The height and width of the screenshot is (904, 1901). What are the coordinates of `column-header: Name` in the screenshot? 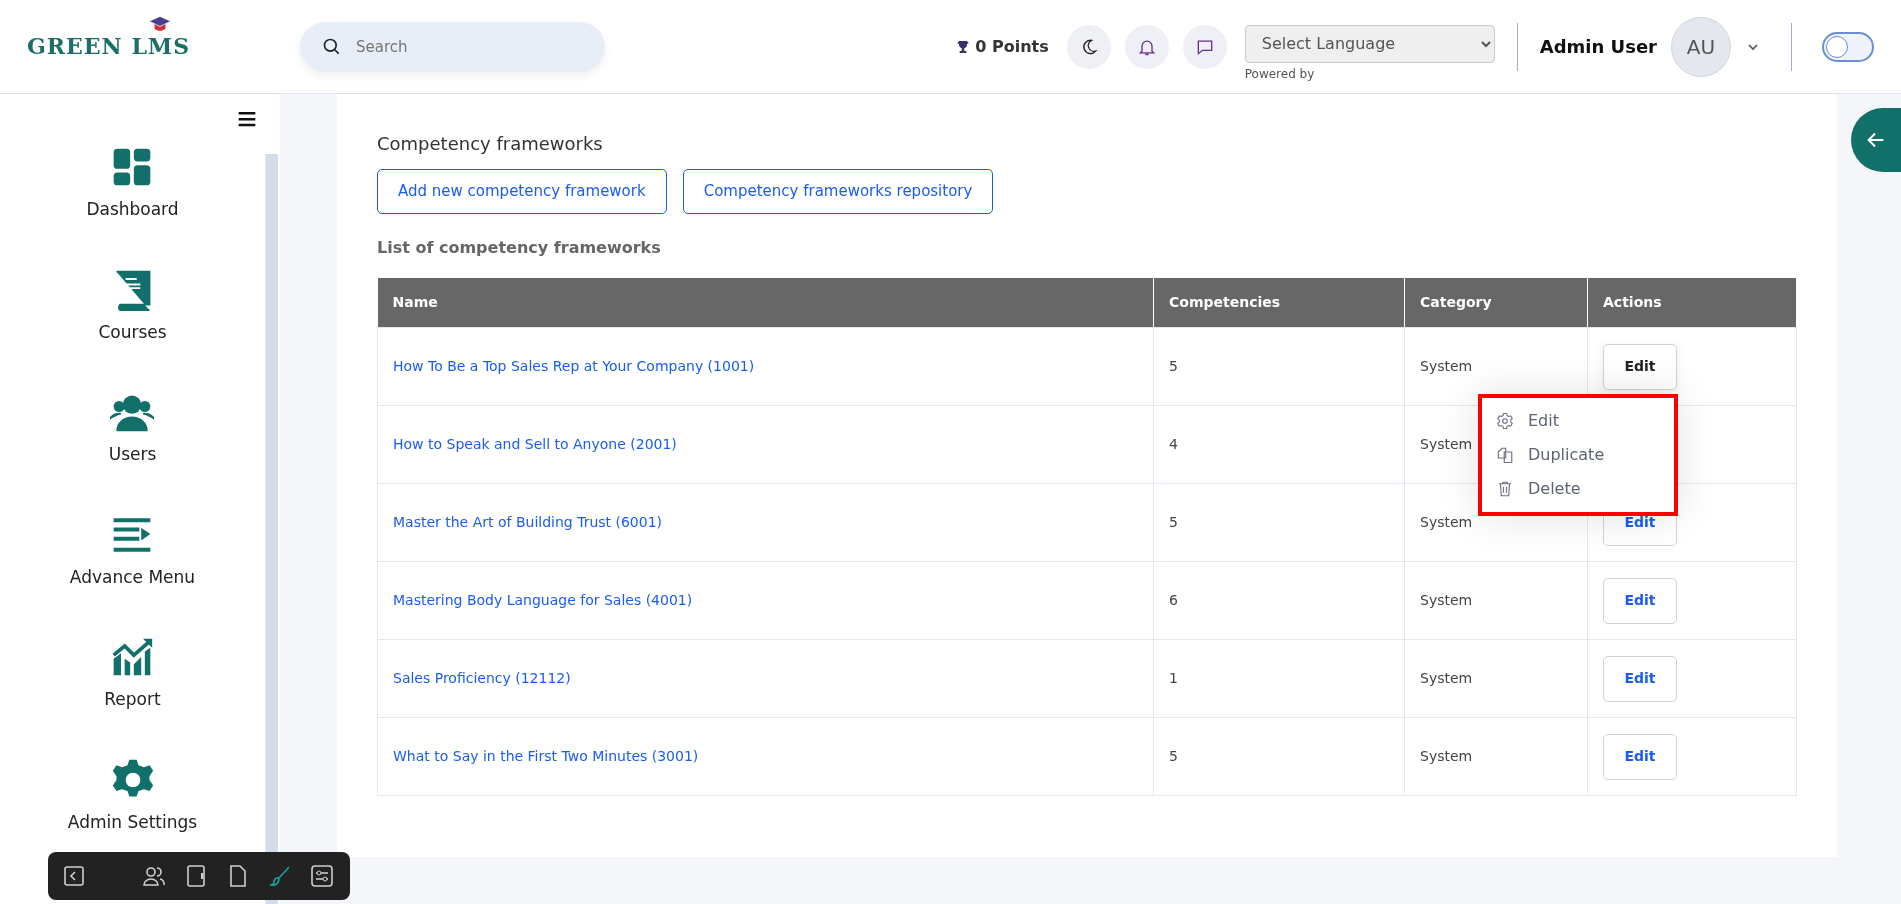 It's located at (765, 302).